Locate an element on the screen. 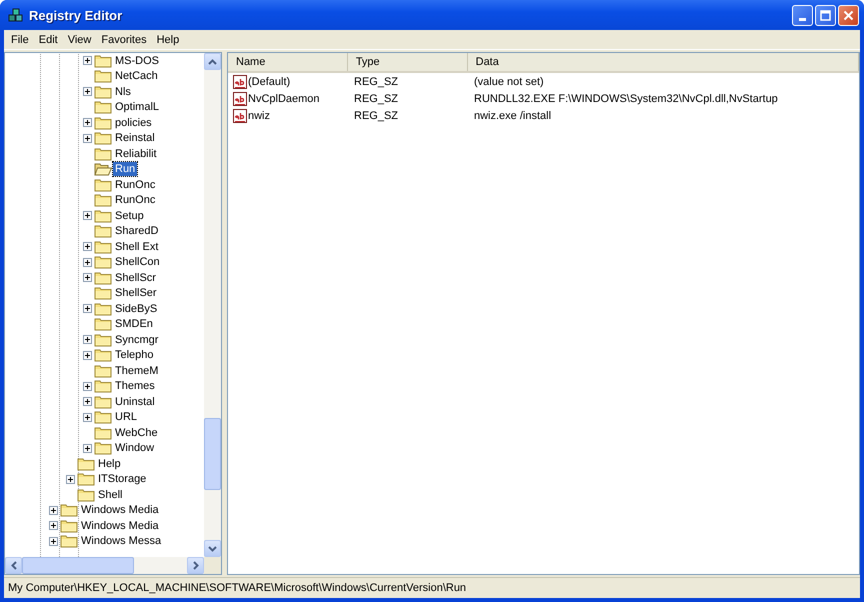  tree-item: Telepho is located at coordinates (134, 355).